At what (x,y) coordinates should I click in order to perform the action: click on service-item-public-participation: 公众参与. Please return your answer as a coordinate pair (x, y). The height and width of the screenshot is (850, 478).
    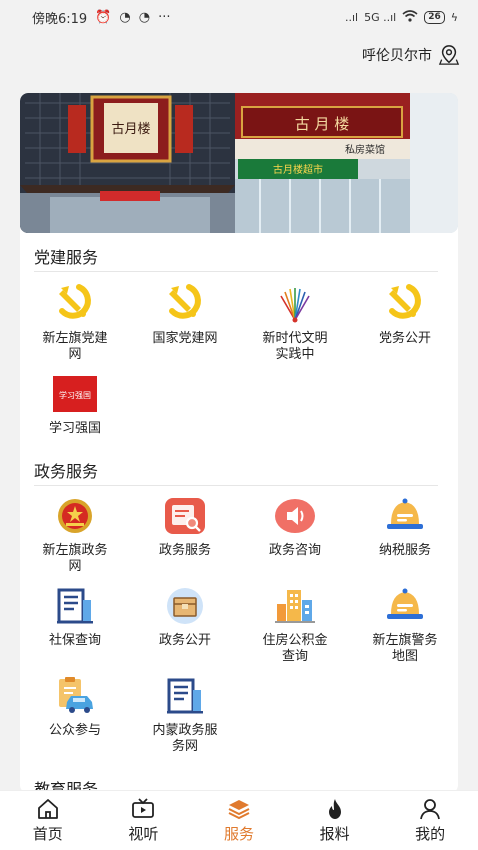
    Looking at the image, I should click on (75, 706).